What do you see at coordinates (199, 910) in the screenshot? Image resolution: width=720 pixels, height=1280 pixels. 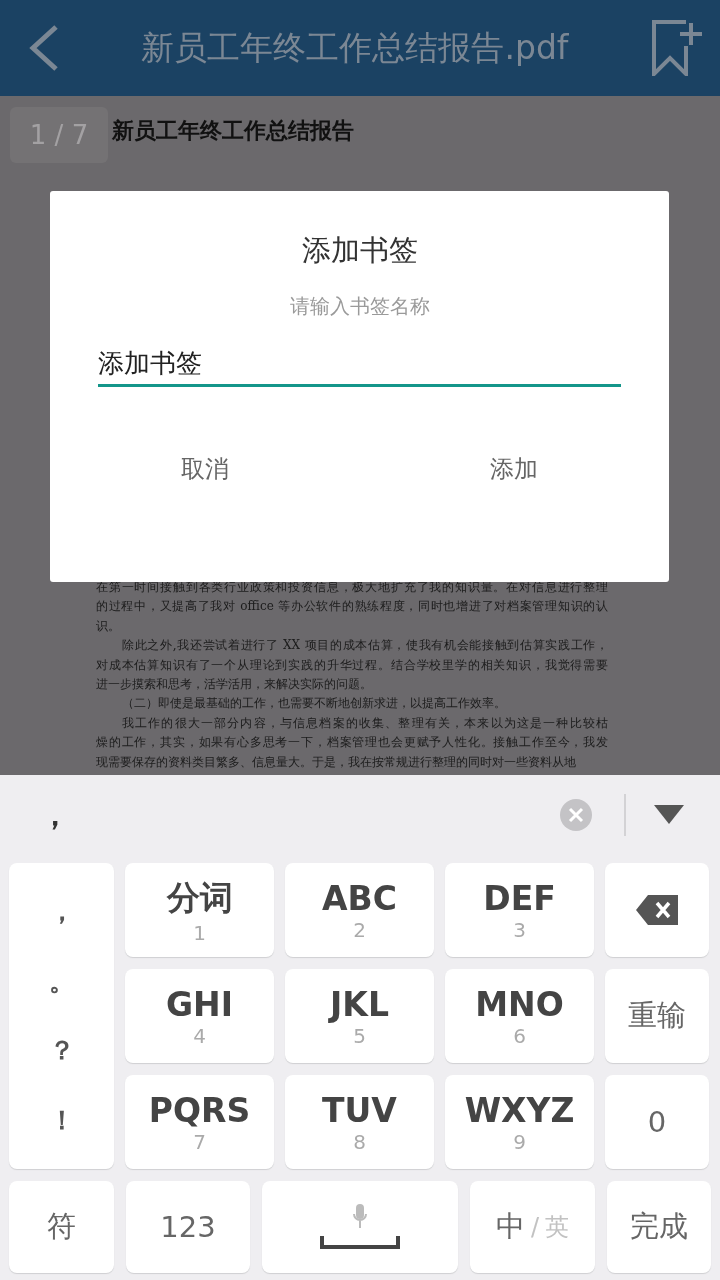 I see `keyboard-key: 分词 1` at bounding box center [199, 910].